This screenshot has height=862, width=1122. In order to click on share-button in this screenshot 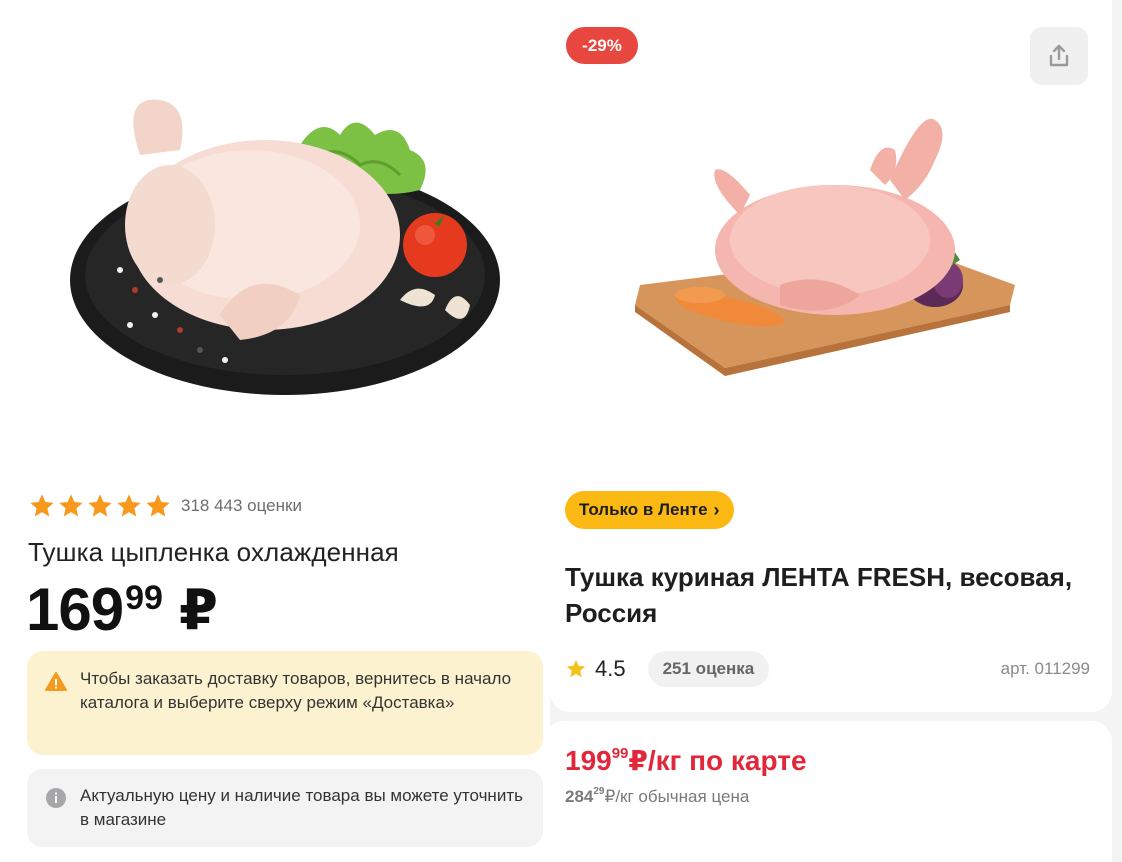, I will do `click(1059, 56)`.